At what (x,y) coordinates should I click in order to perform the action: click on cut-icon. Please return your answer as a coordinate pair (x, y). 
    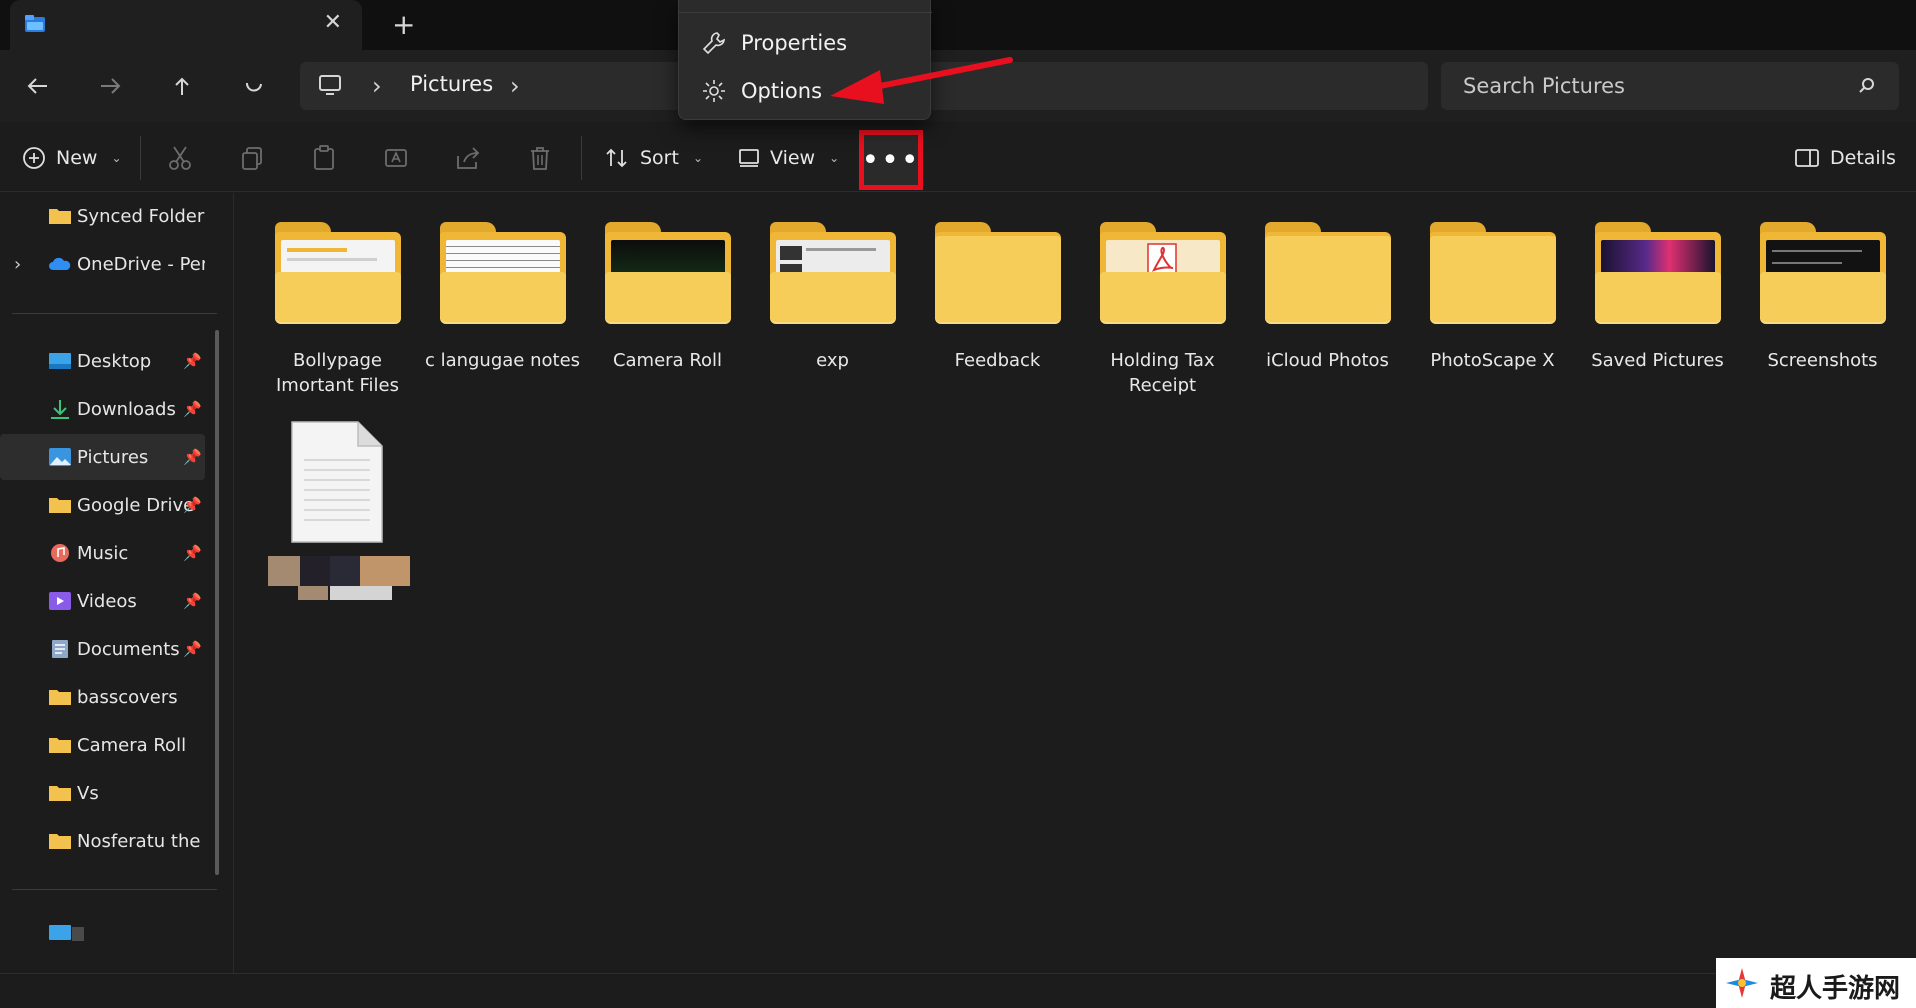
    Looking at the image, I should click on (180, 158).